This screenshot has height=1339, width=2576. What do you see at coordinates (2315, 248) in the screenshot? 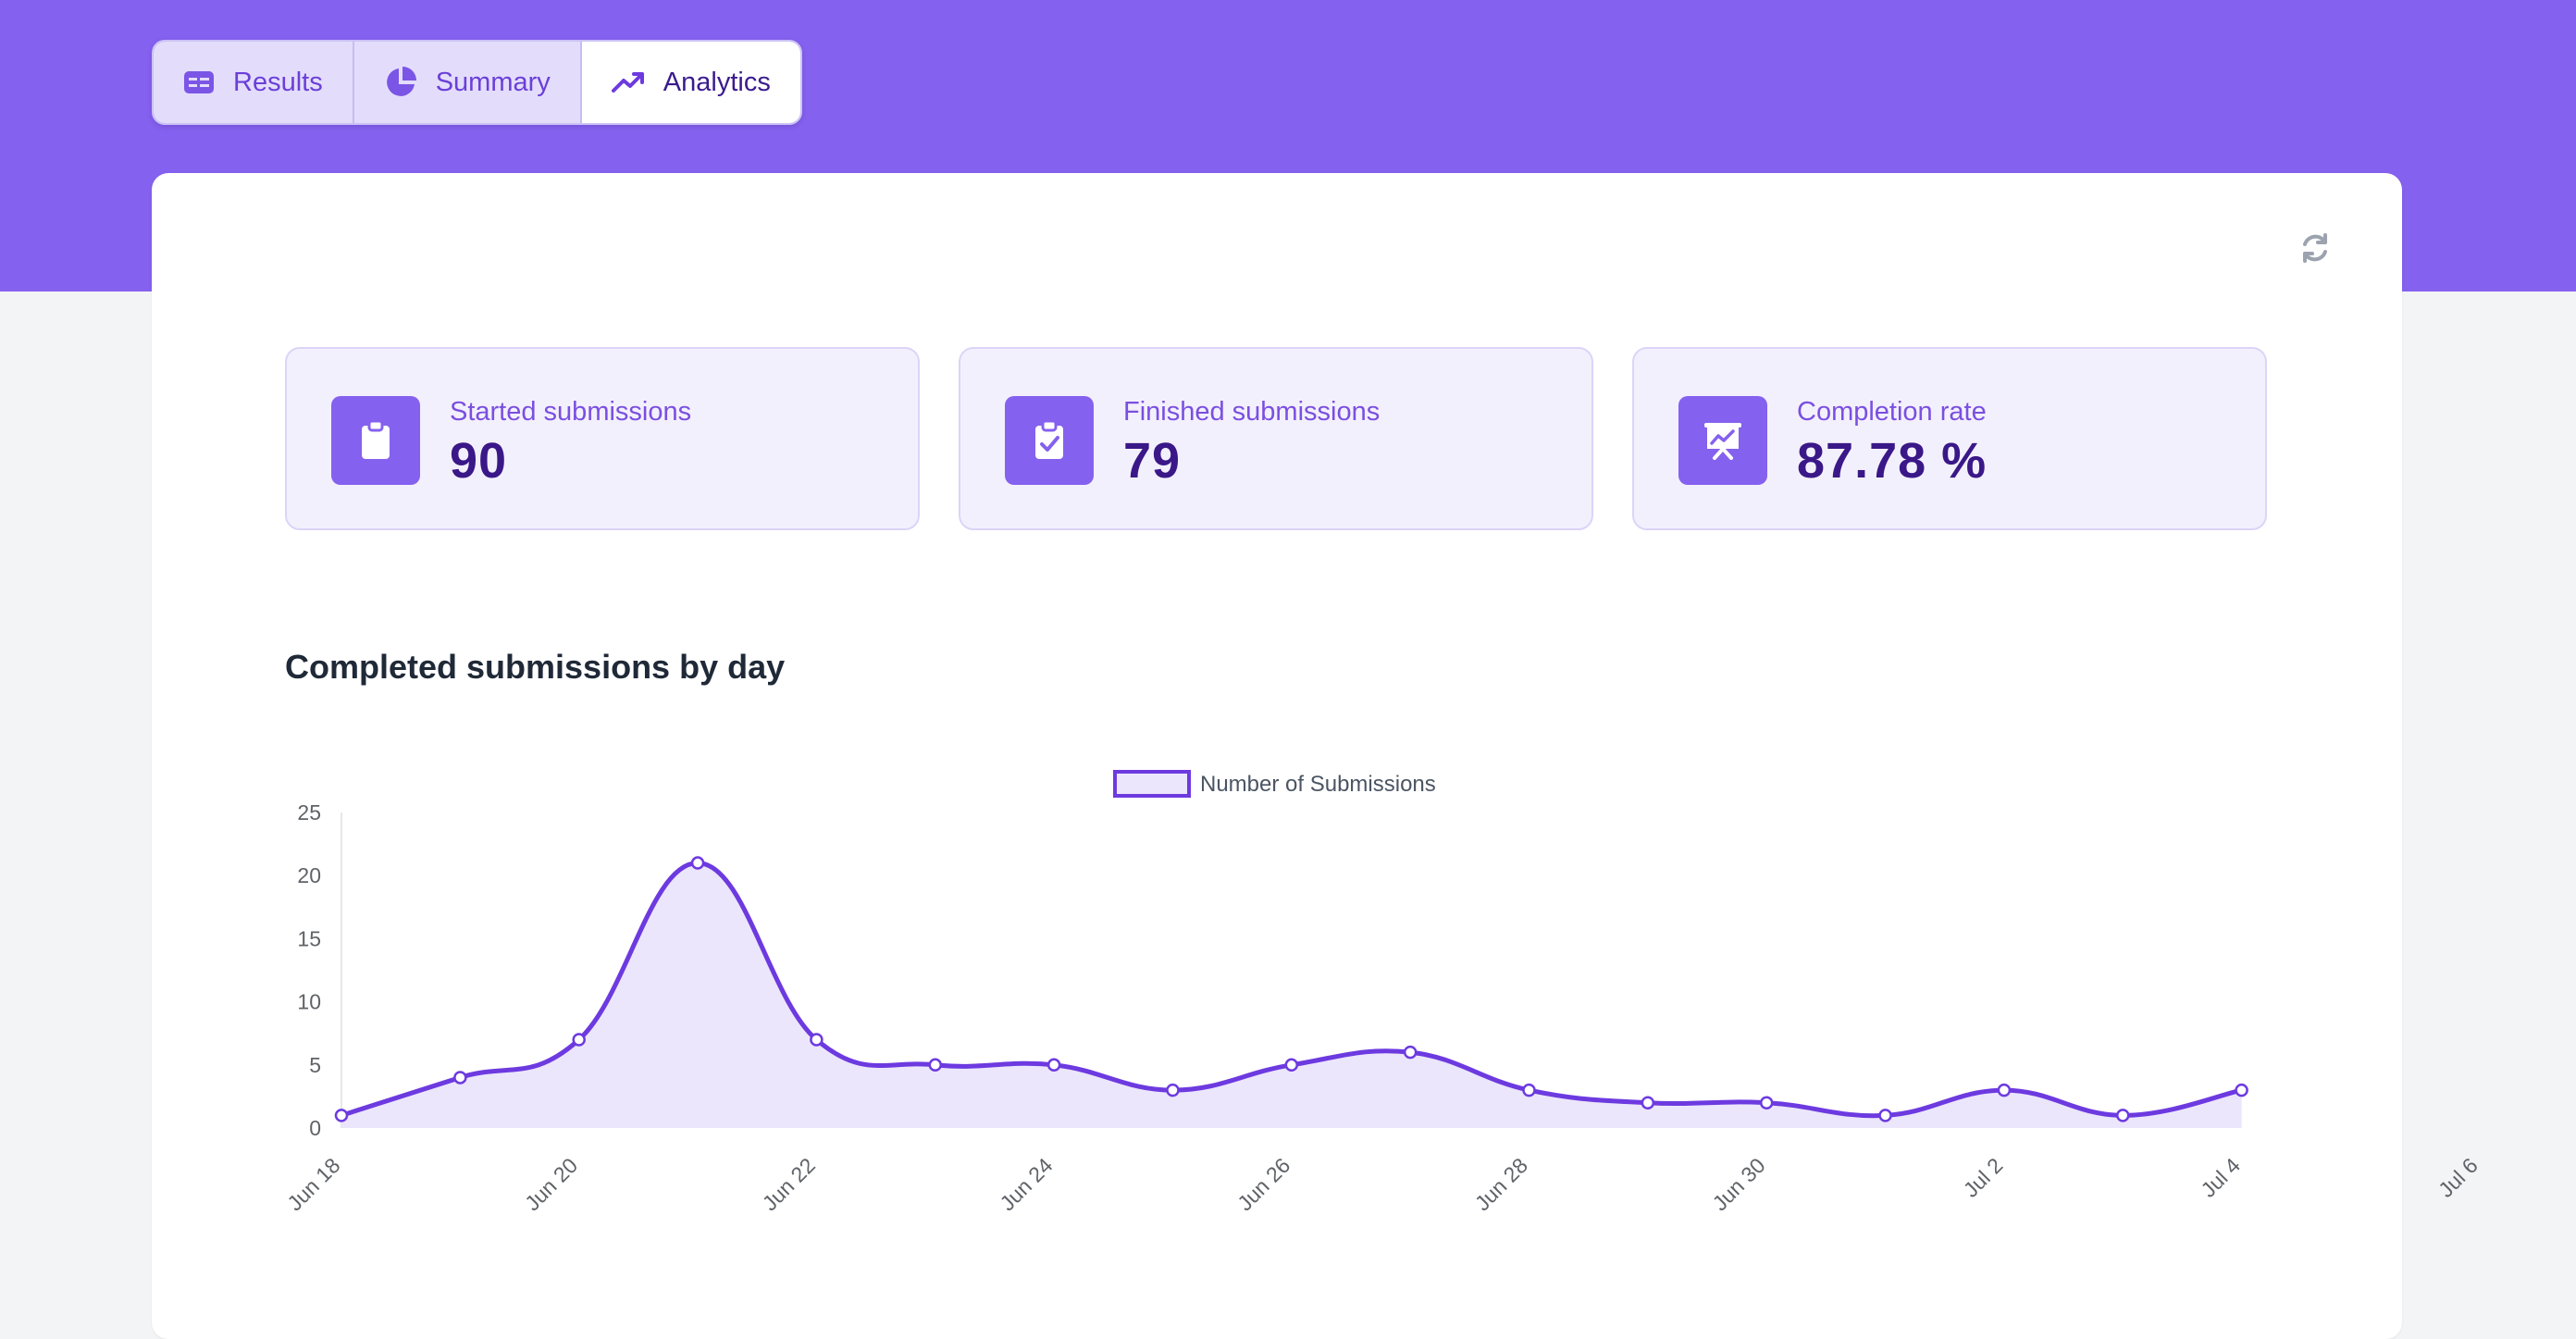
I see `refresh-icon` at bounding box center [2315, 248].